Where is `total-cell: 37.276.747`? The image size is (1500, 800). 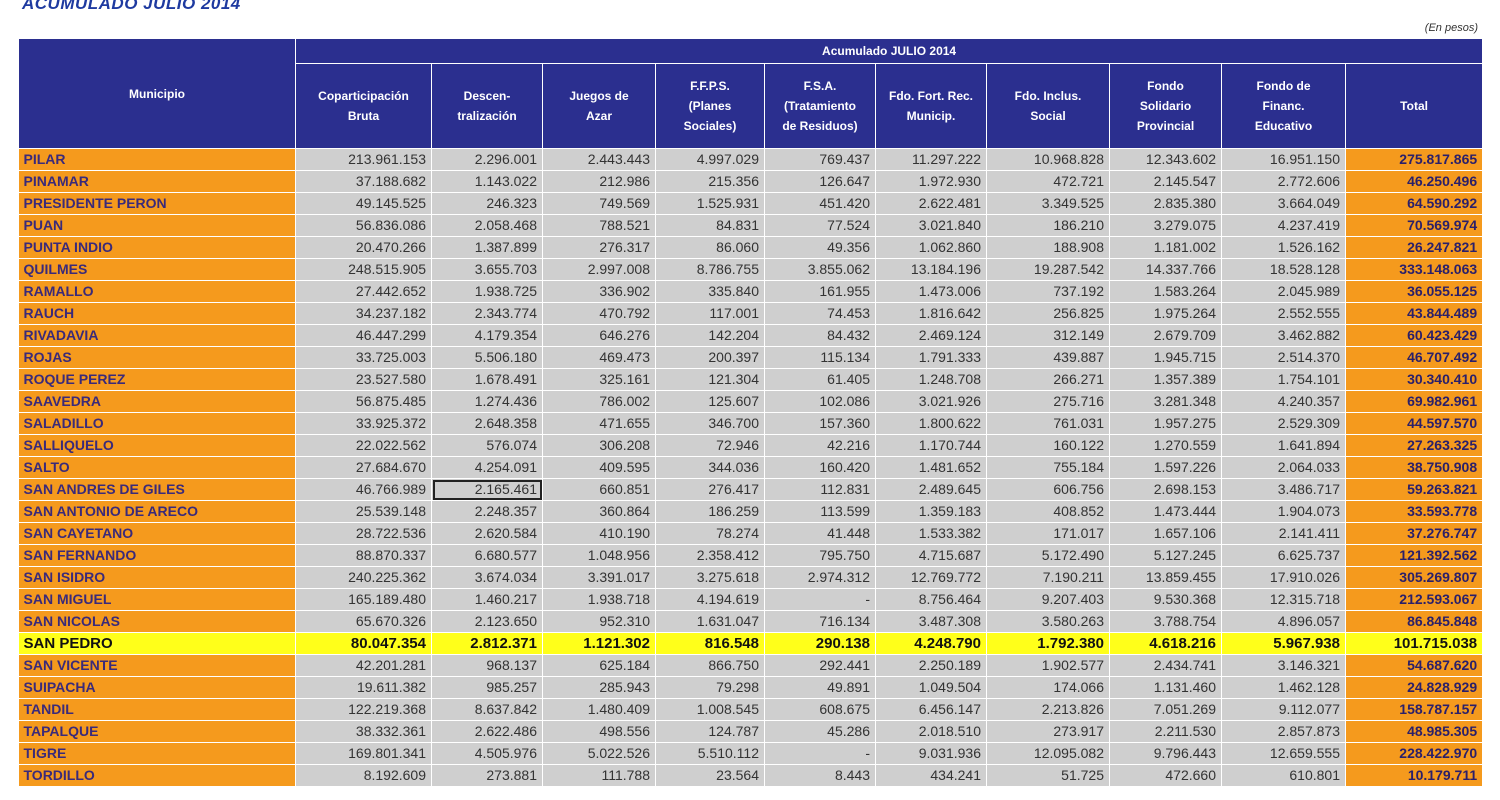 total-cell: 37.276.747 is located at coordinates (1414, 533).